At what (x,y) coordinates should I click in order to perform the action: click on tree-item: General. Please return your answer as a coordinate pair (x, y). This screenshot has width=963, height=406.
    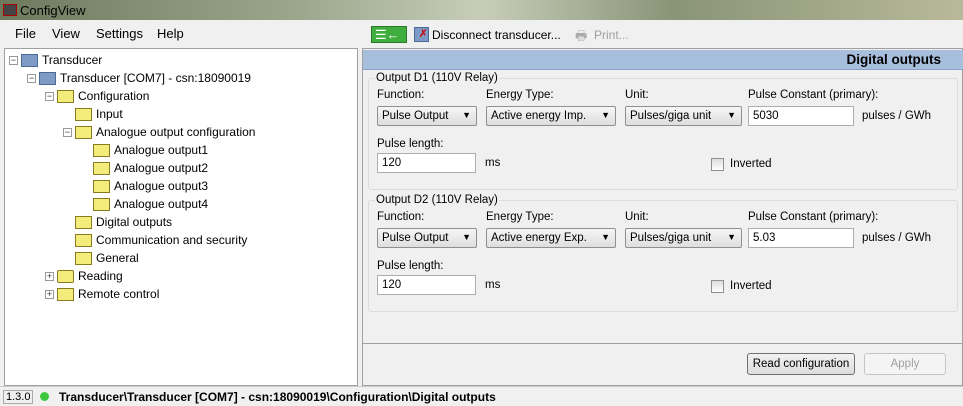
    Looking at the image, I should click on (107, 258).